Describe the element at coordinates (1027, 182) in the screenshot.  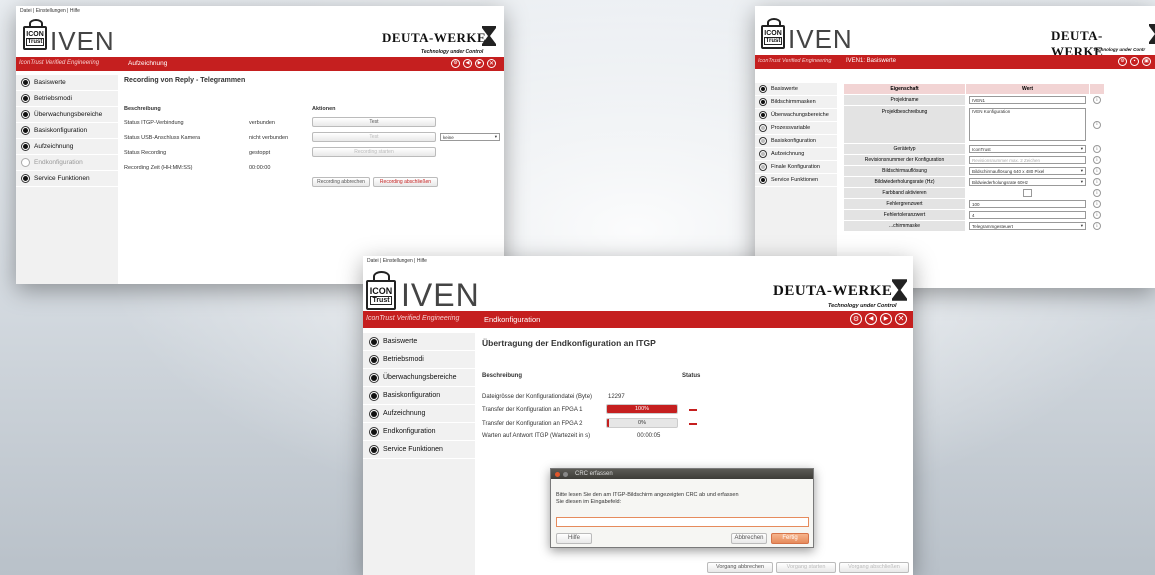
I see `value-field: Bildwiederholungsrate 60Hz ▾` at that location.